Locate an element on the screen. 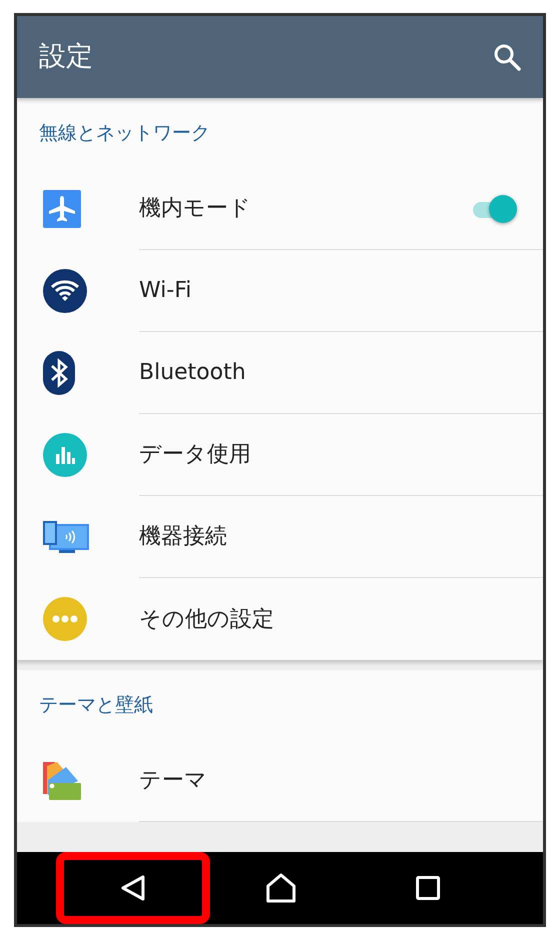 This screenshot has width=560, height=937. bar-chart-icon is located at coordinates (65, 455).